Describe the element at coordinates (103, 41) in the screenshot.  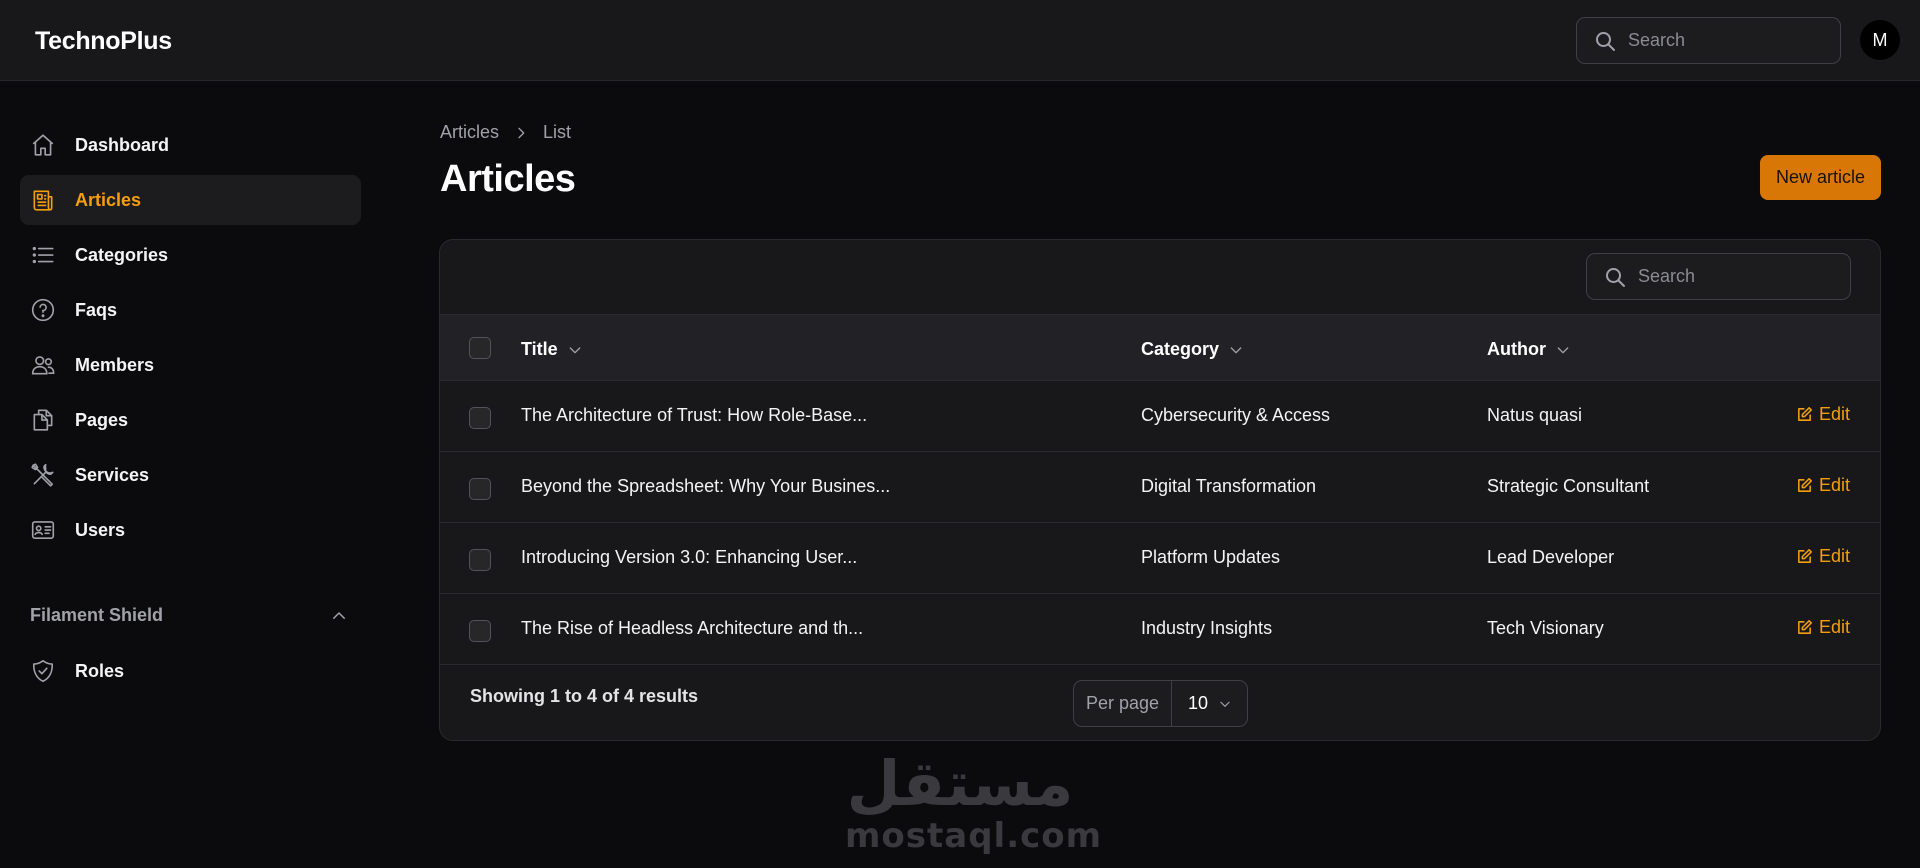
I see `brand-logo: TechnoPlus` at that location.